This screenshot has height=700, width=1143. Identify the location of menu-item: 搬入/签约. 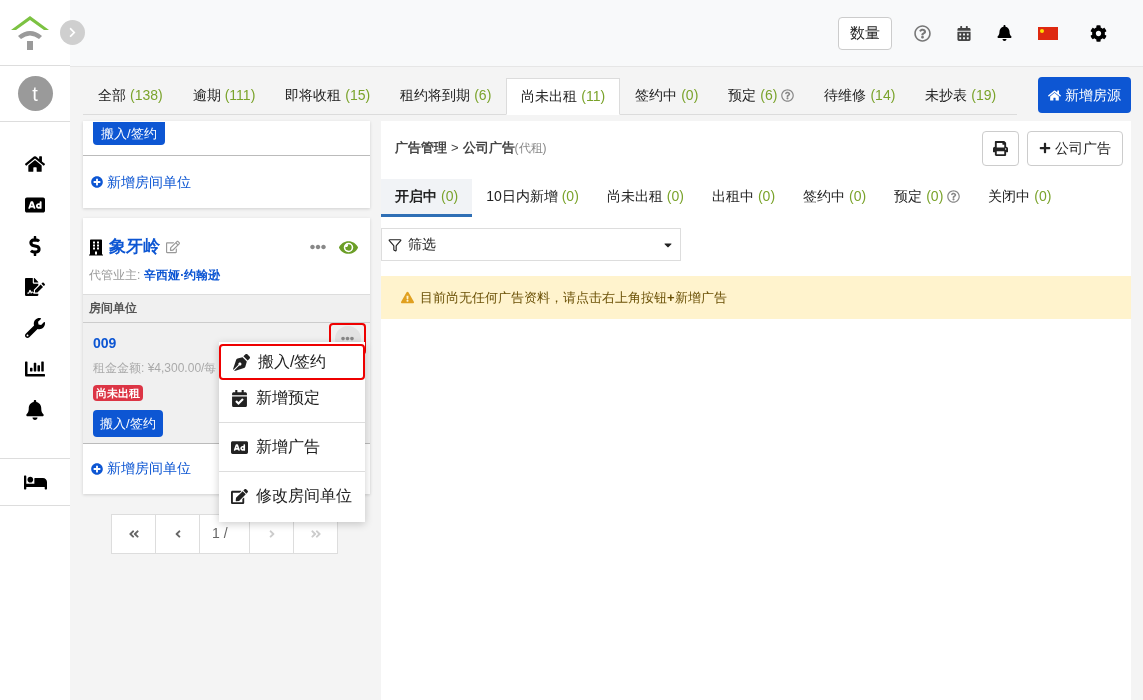
(292, 362).